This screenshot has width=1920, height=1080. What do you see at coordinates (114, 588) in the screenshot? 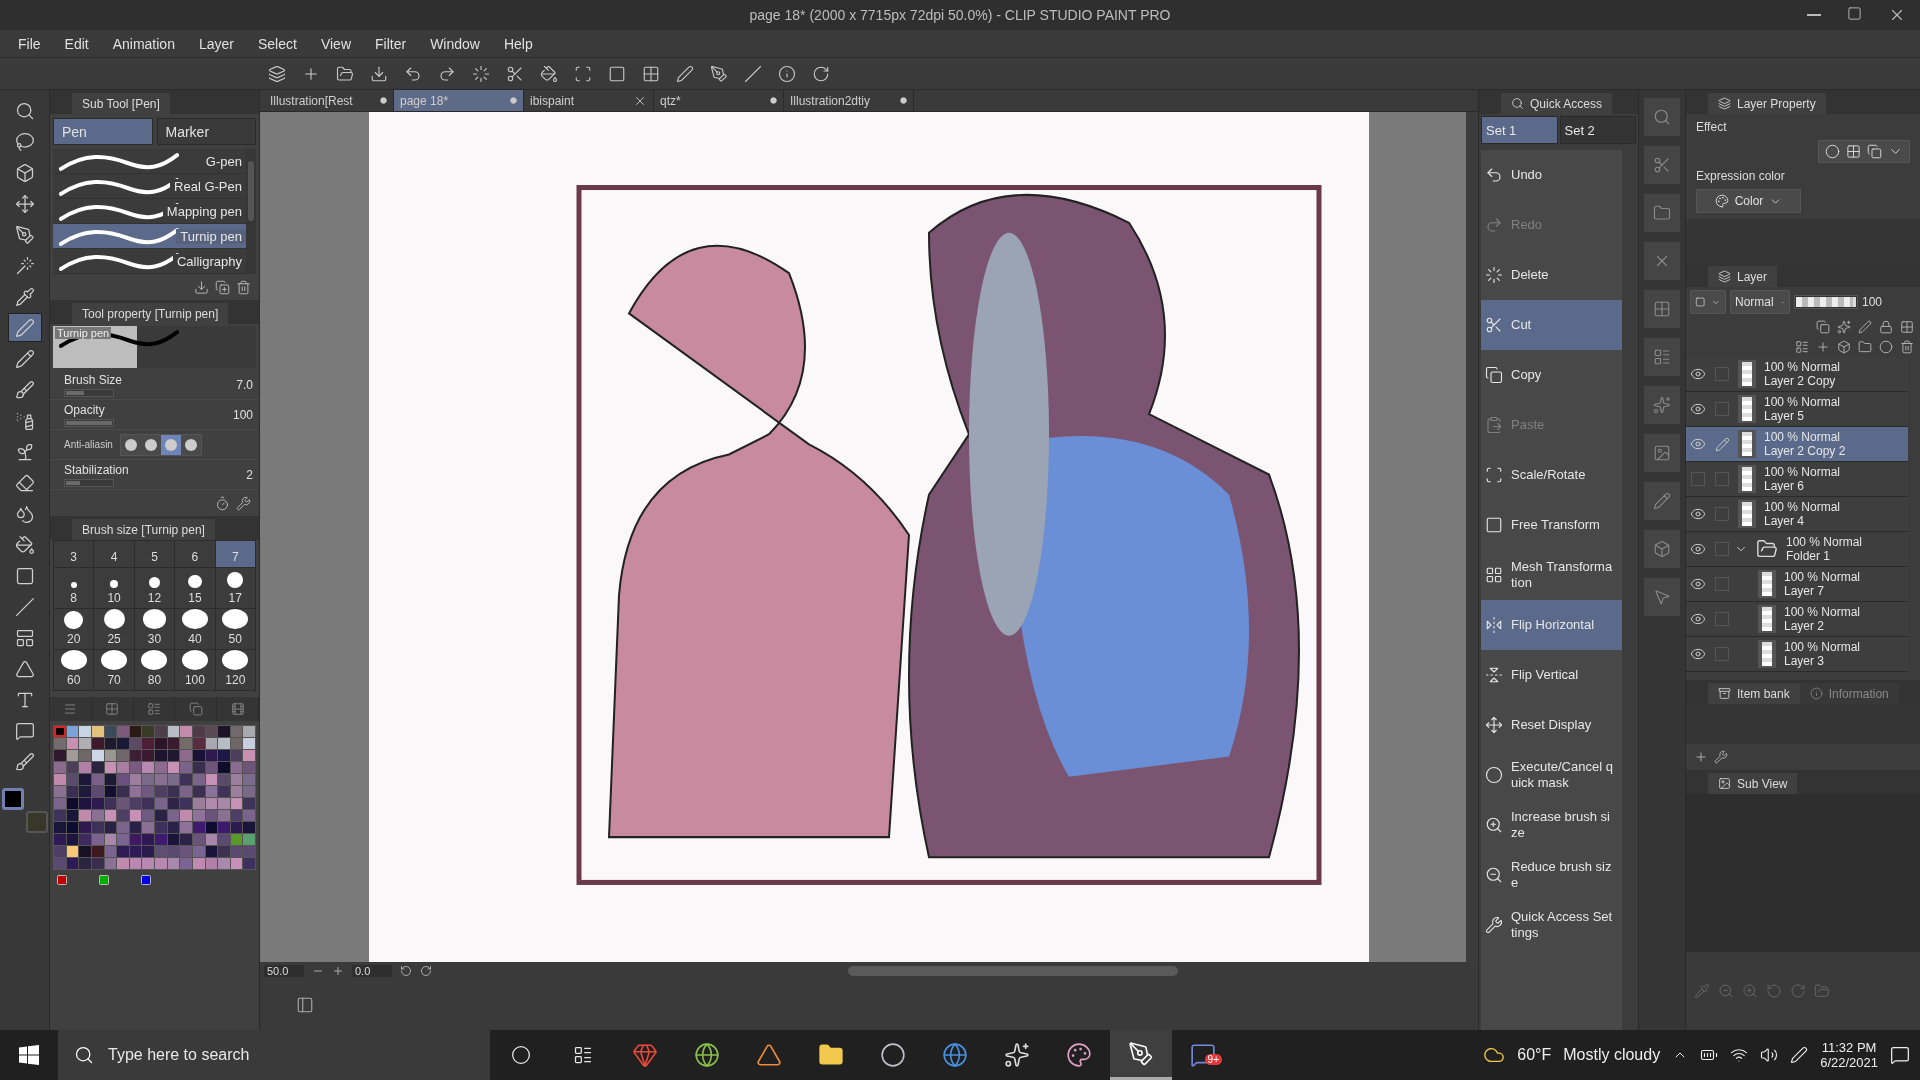
I see `brush-size-option: 10` at bounding box center [114, 588].